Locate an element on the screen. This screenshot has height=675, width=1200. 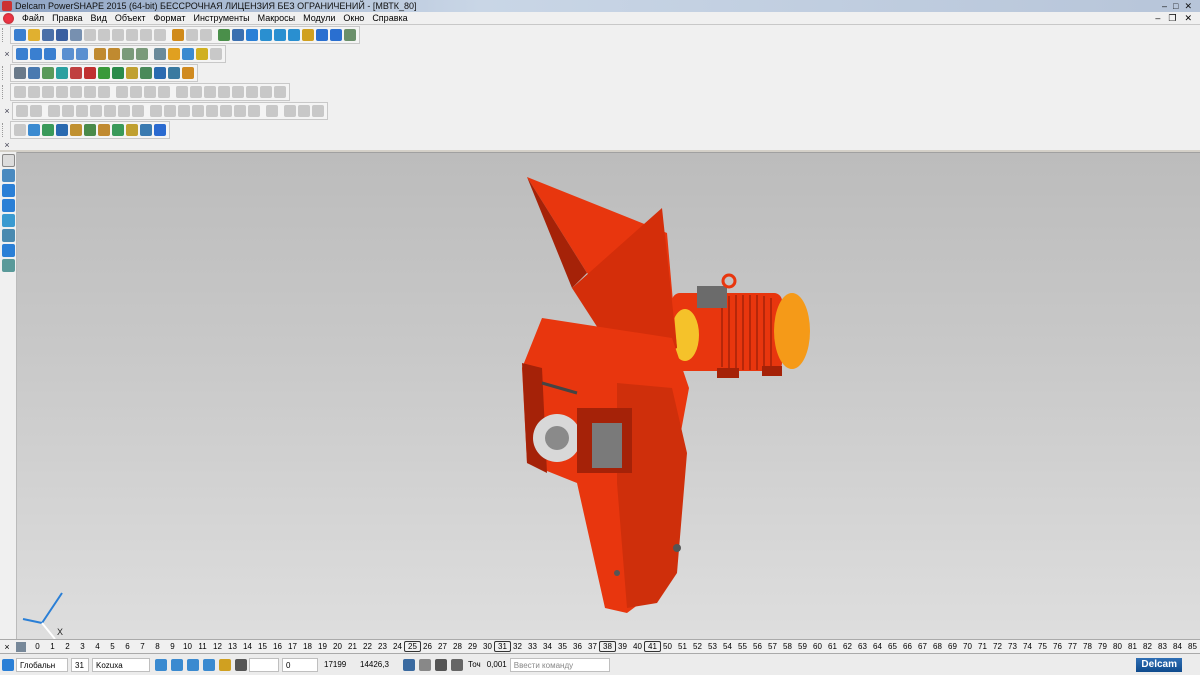
curve-tool-10-icon is located at coordinates (252, 92).